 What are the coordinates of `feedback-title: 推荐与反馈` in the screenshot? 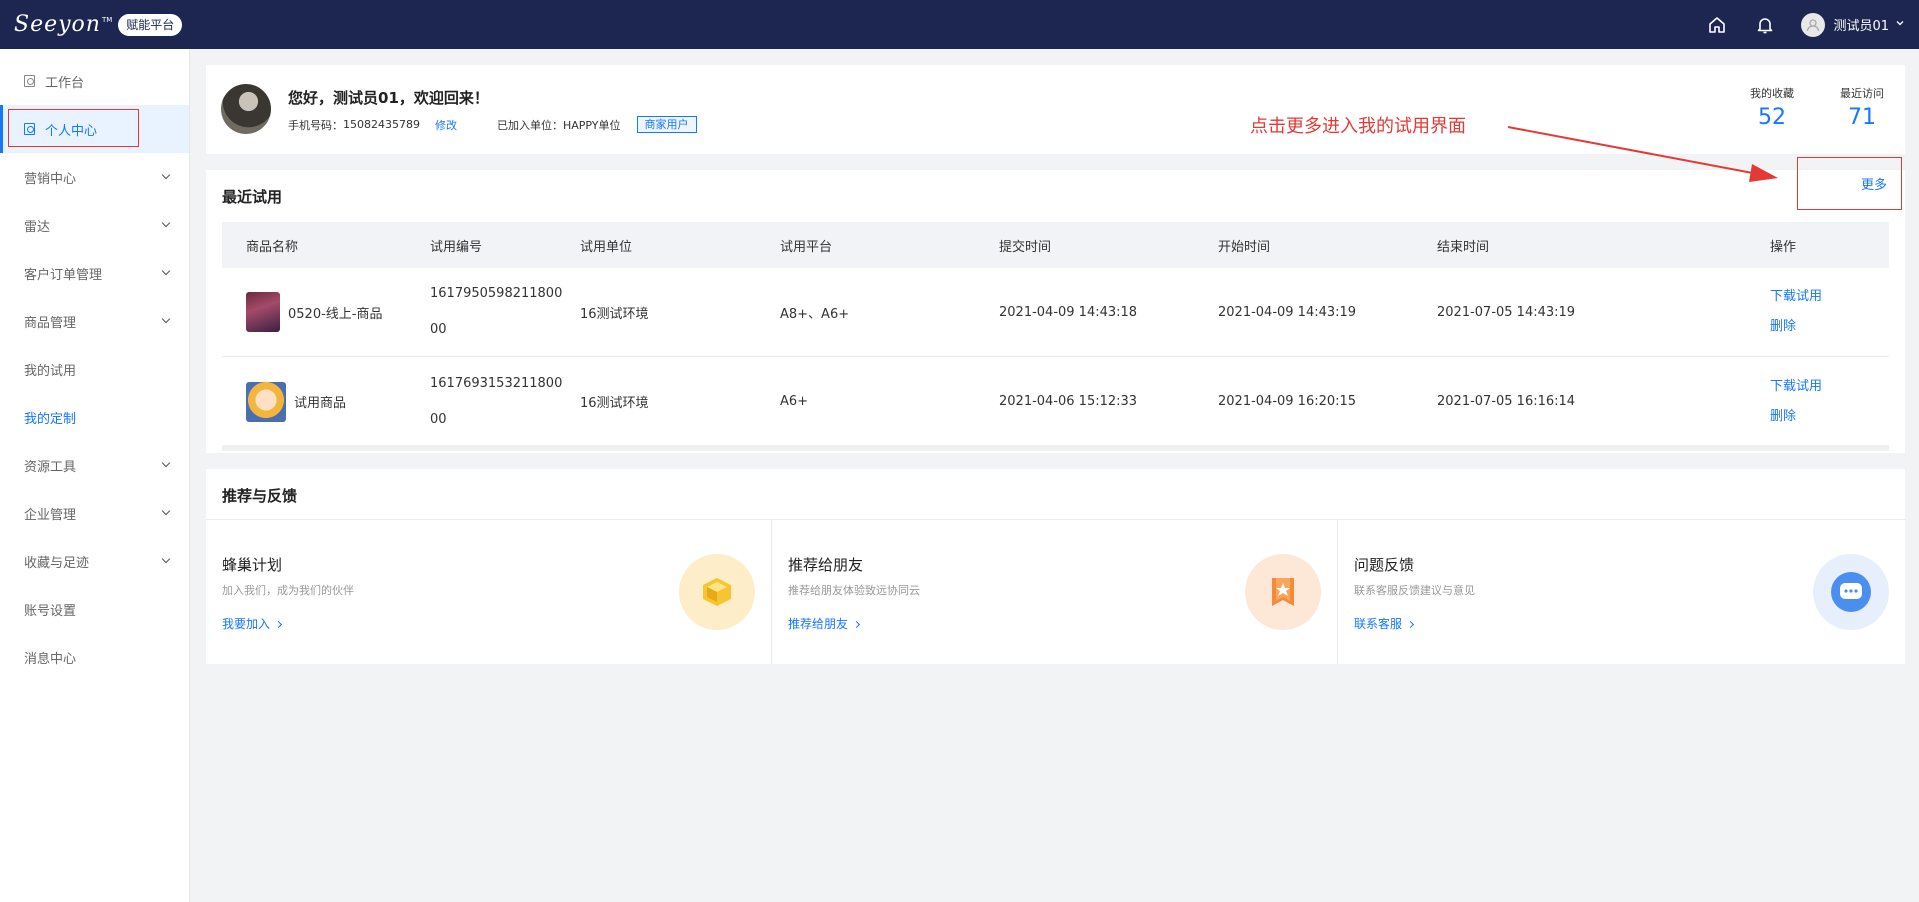 It's located at (260, 496).